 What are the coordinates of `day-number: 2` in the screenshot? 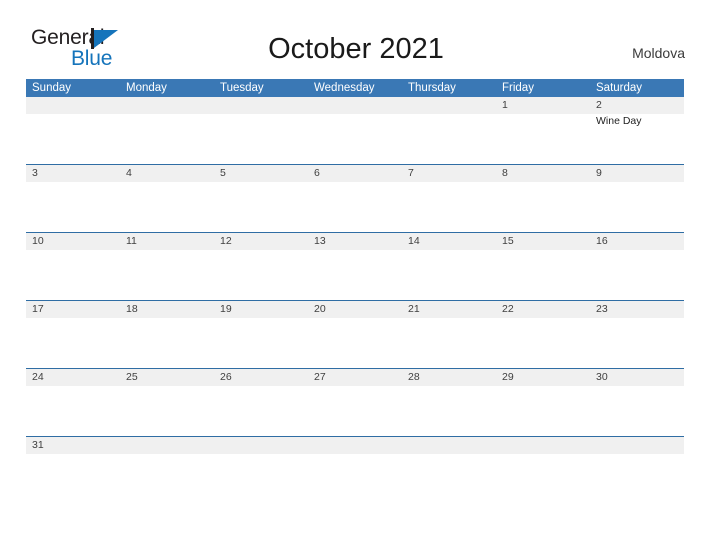 It's located at (637, 105).